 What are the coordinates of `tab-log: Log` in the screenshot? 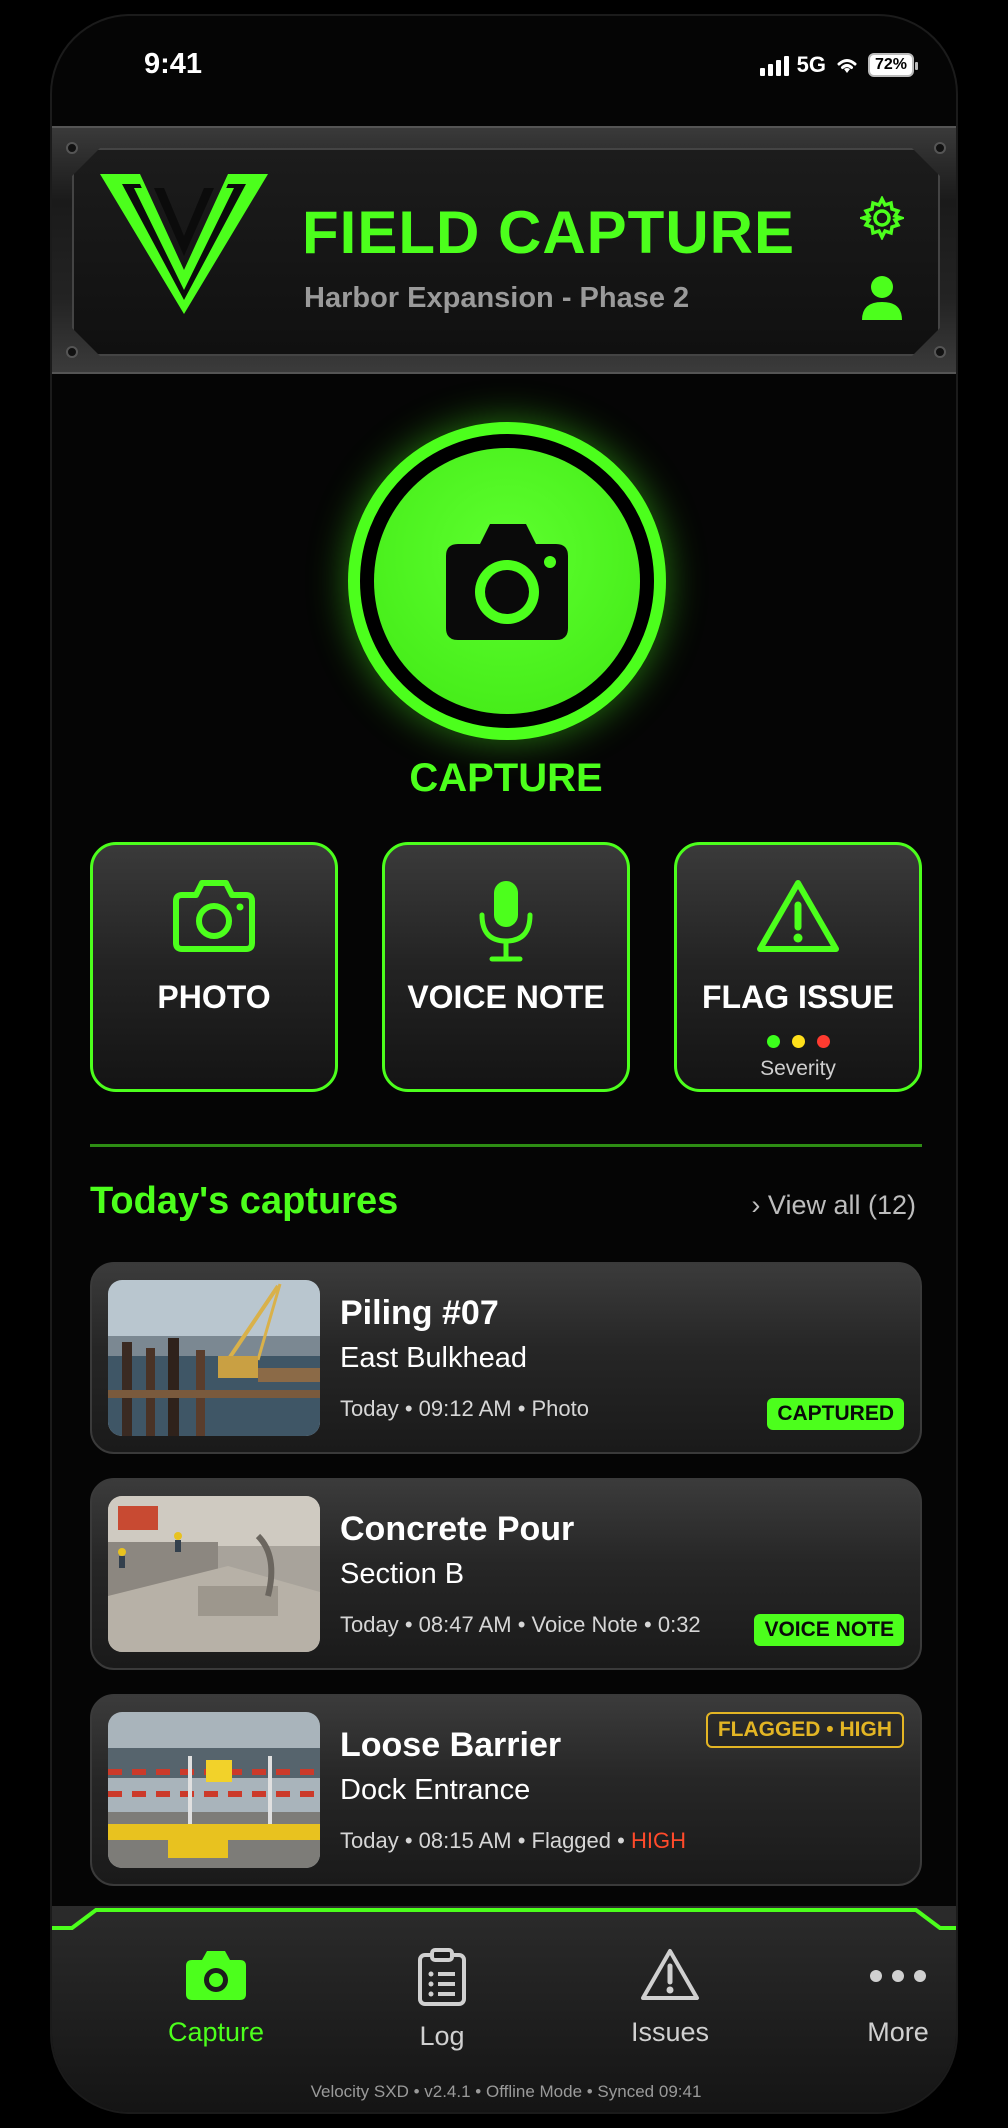 It's located at (442, 2000).